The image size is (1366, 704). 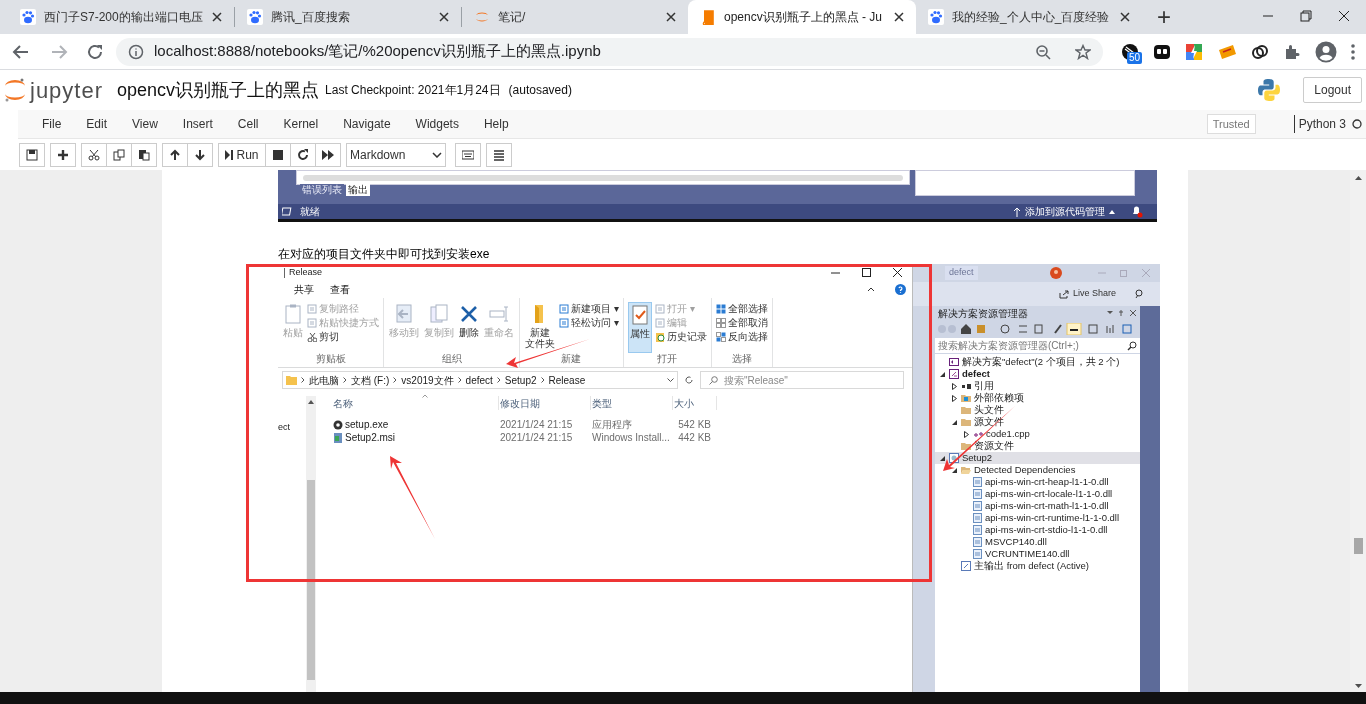 I want to click on maximize-icon, so click(x=866, y=272).